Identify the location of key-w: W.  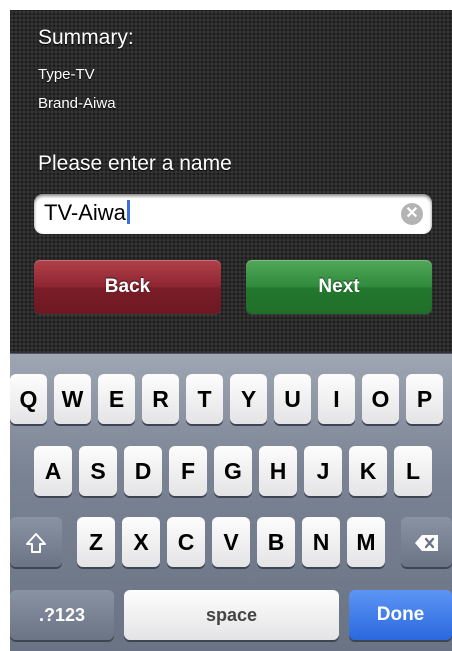
(72, 399).